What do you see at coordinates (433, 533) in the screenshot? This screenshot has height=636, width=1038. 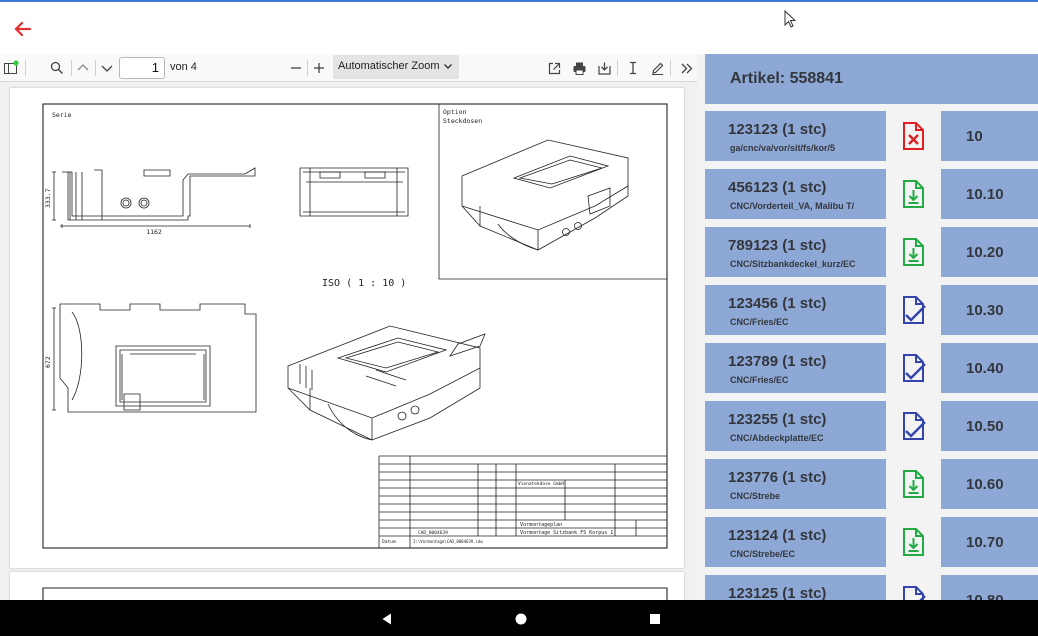 I see `title-block-name: CAD_0004639` at bounding box center [433, 533].